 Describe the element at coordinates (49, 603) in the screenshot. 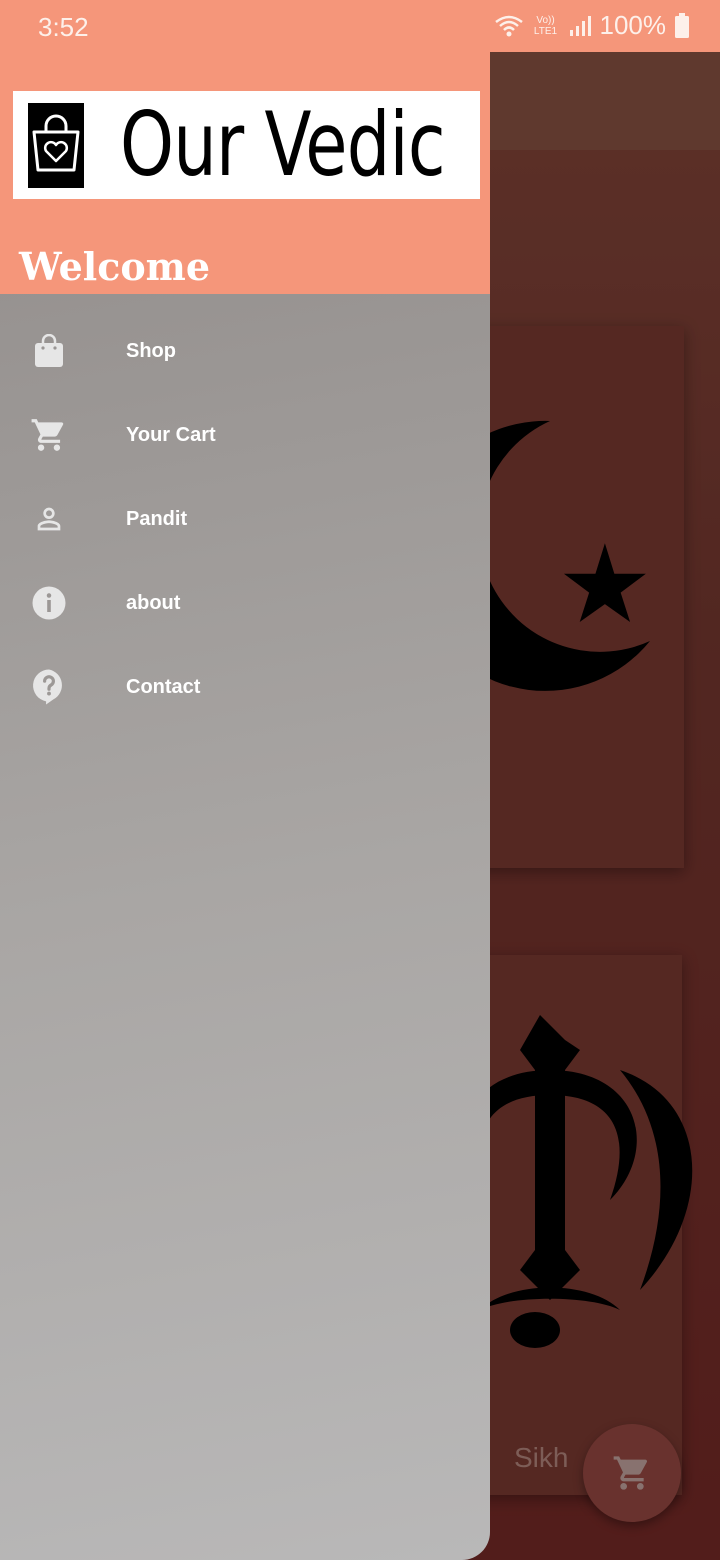

I see `info-icon` at that location.